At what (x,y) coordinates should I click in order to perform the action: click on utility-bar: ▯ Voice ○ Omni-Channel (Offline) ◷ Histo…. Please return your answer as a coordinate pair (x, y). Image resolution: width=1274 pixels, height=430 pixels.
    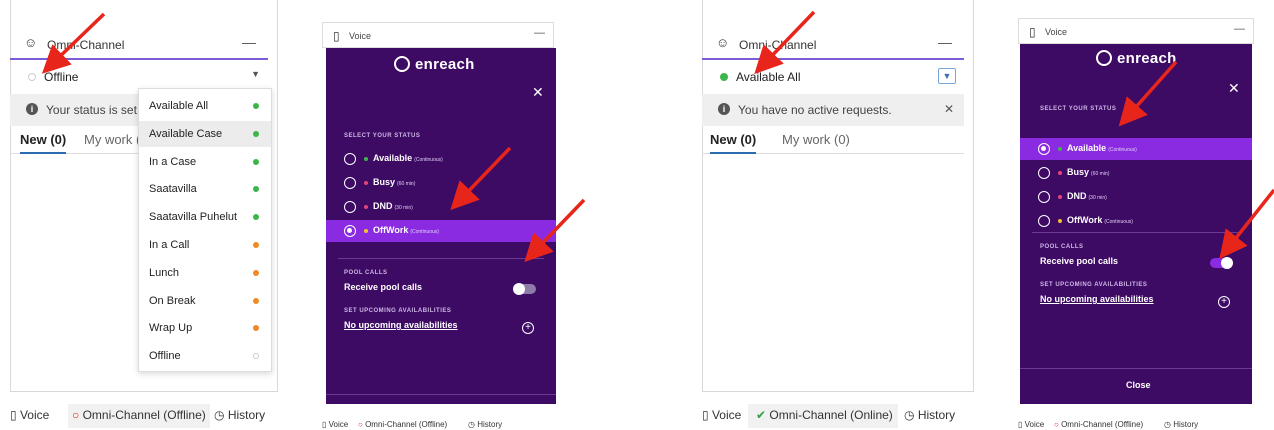
    Looking at the image, I should click on (144, 416).